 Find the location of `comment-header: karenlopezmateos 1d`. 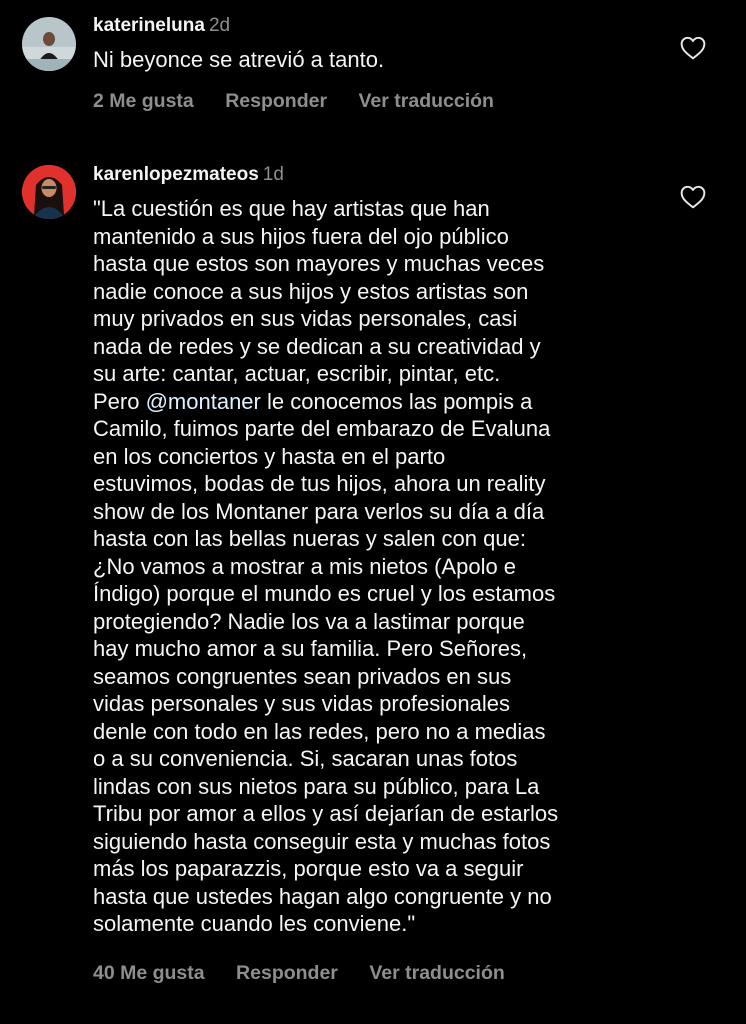

comment-header: karenlopezmateos 1d is located at coordinates (188, 175).